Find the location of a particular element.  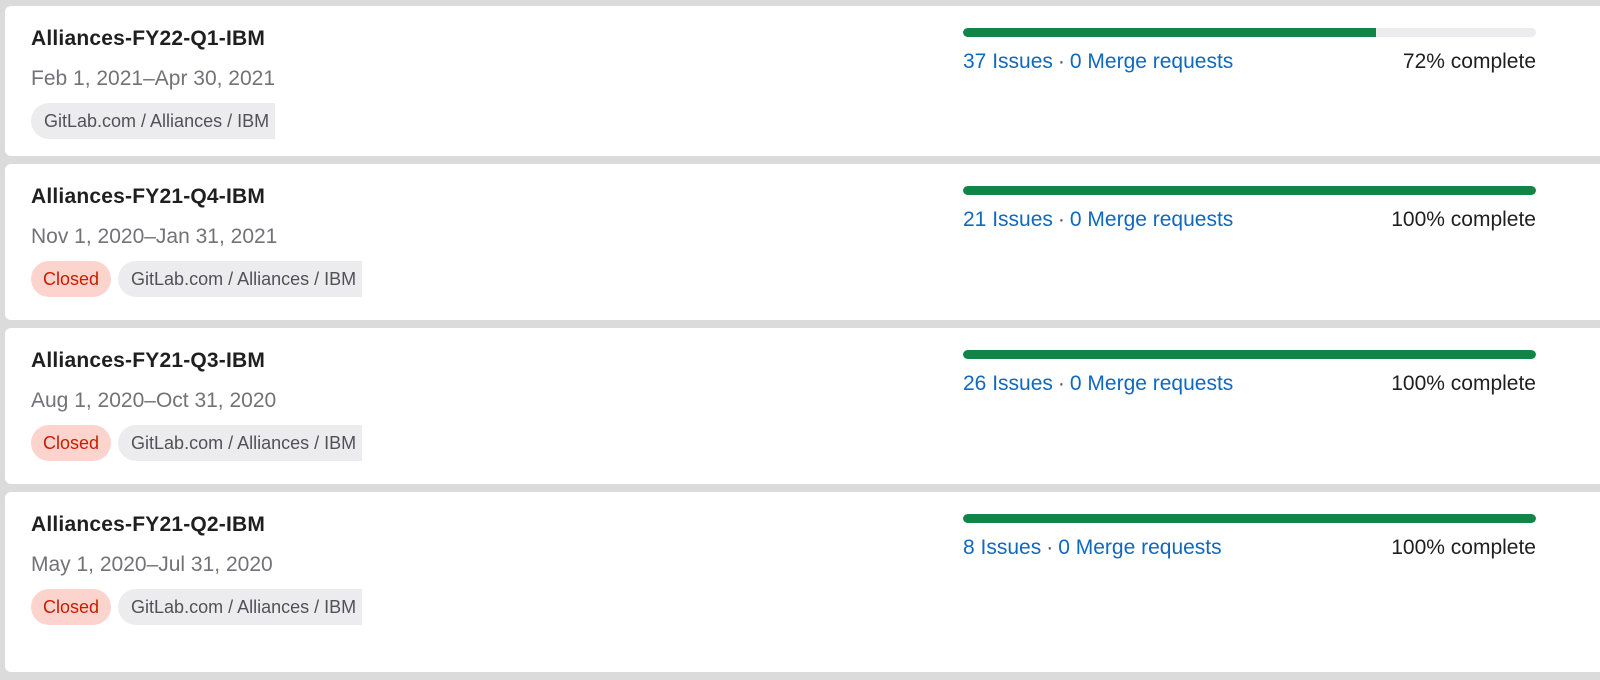

issues-link: 21 Issues is located at coordinates (1008, 219).